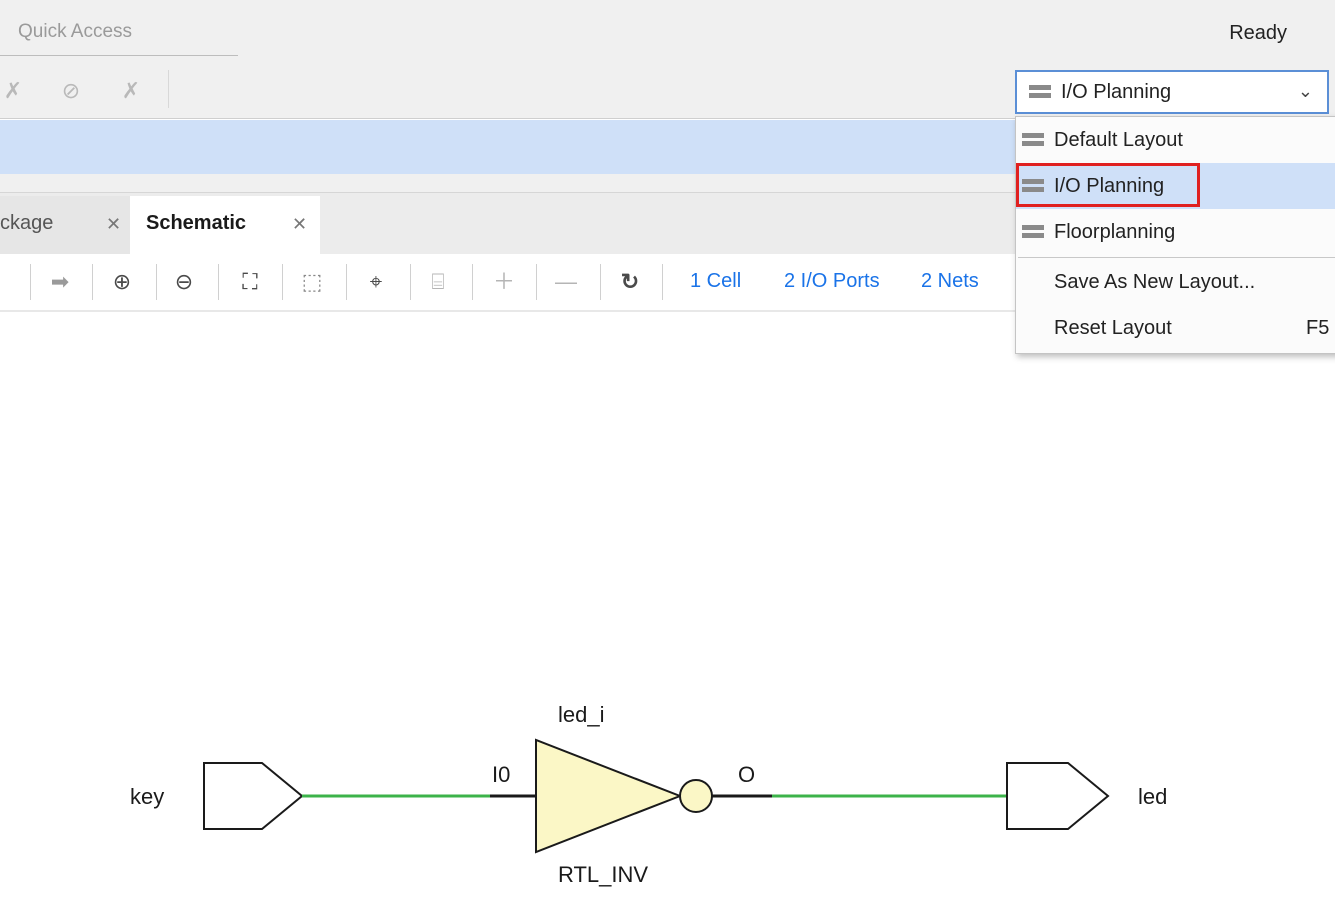 The height and width of the screenshot is (900, 1335). What do you see at coordinates (1058, 796) in the screenshot?
I see `output-port-led` at bounding box center [1058, 796].